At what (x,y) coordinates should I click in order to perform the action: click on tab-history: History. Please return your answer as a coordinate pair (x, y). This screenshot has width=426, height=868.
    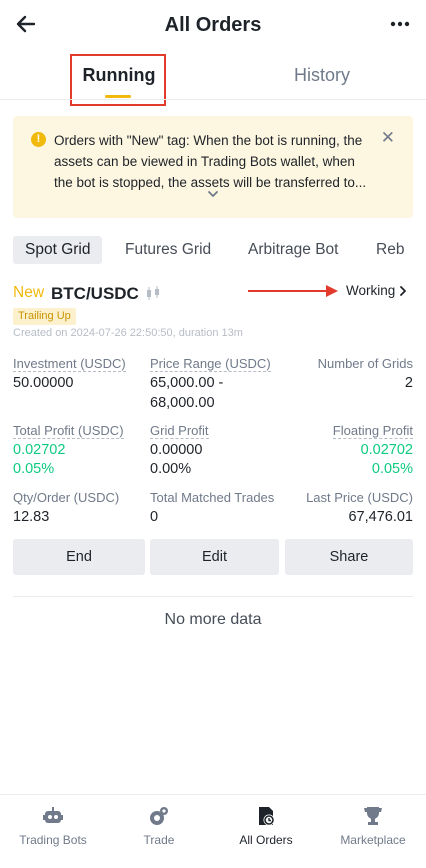
    Looking at the image, I should click on (322, 75).